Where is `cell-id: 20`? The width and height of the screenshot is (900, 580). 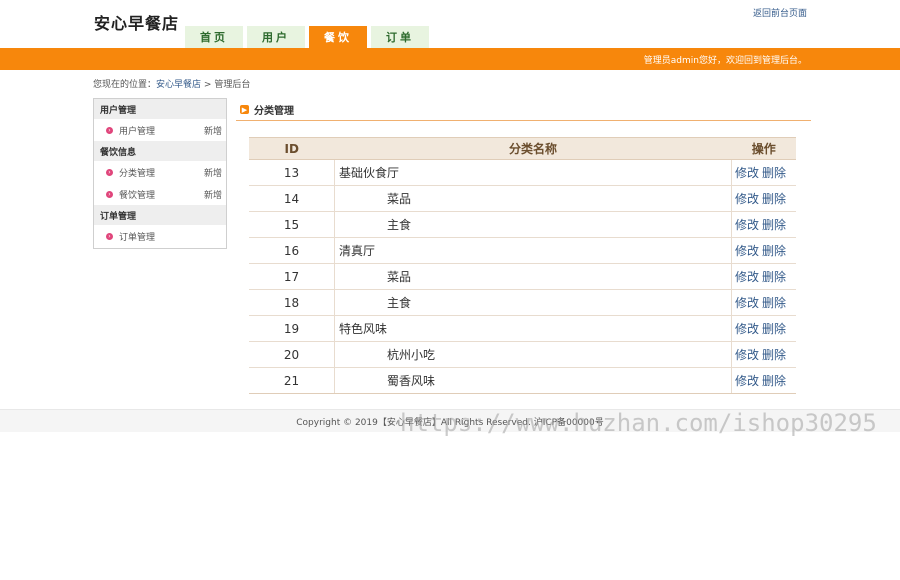
cell-id: 20 is located at coordinates (292, 354).